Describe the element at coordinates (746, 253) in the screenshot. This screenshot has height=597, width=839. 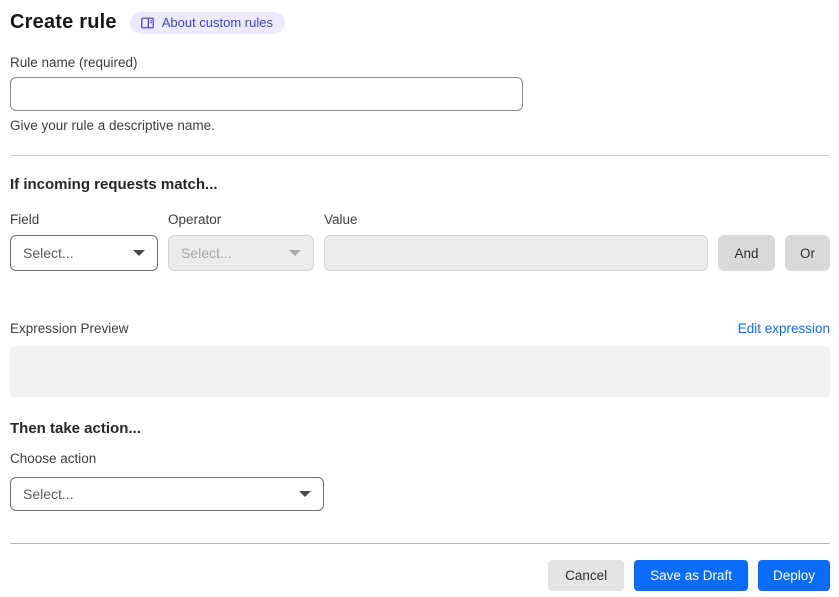
I see `and-button: And` at that location.